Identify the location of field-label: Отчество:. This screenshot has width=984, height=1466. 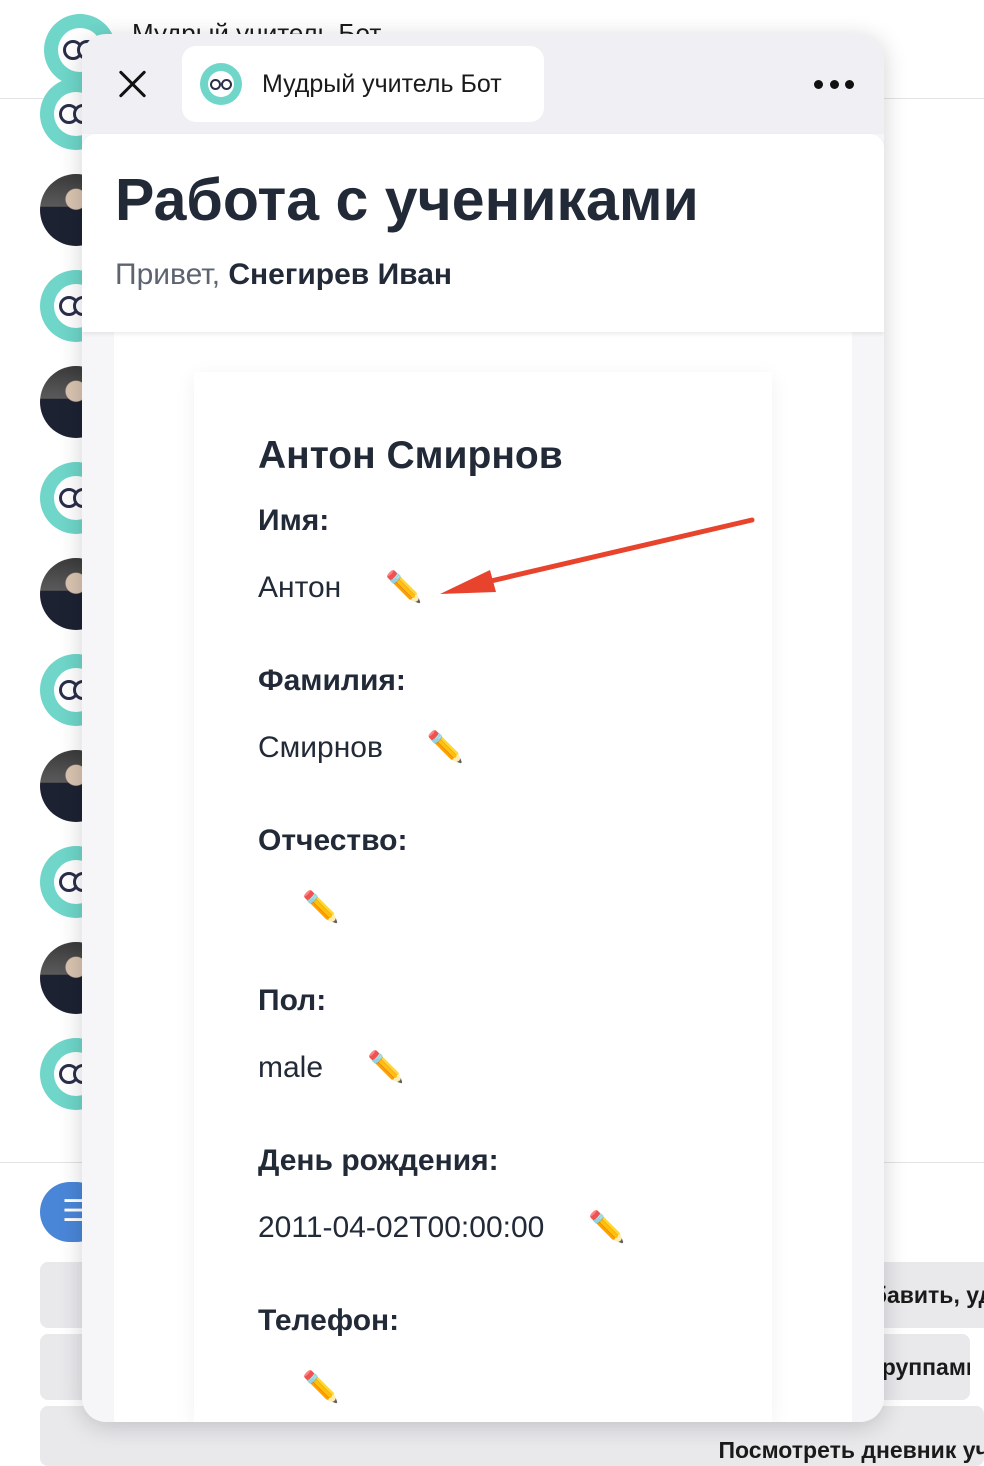
(333, 840).